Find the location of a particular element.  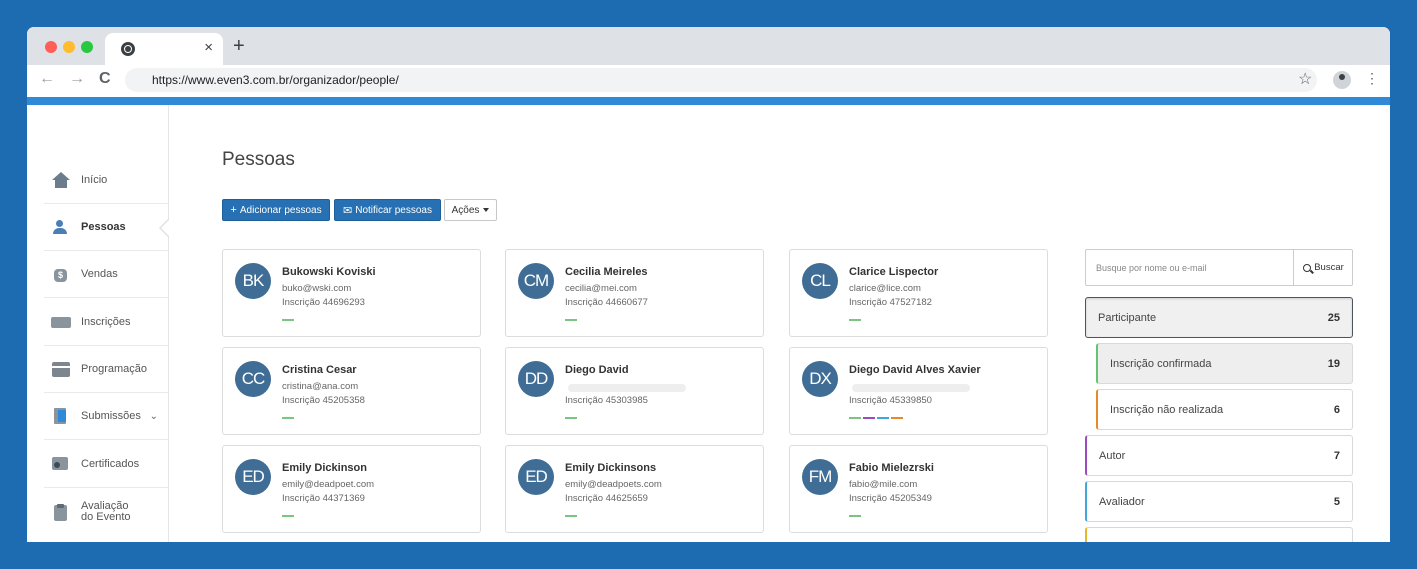

reload-icon: C is located at coordinates (105, 79).